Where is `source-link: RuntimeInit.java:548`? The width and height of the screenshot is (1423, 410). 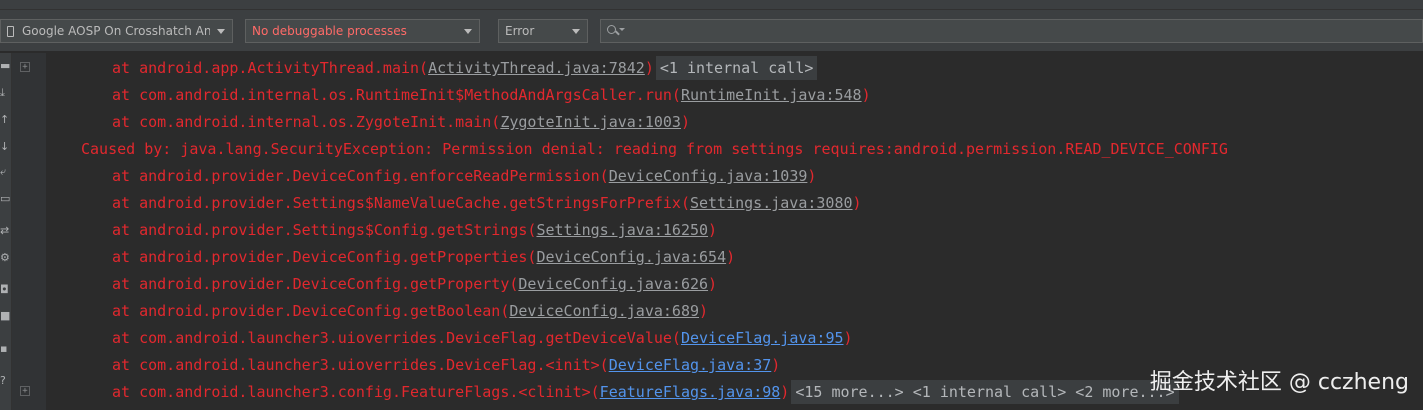
source-link: RuntimeInit.java:548 is located at coordinates (771, 95).